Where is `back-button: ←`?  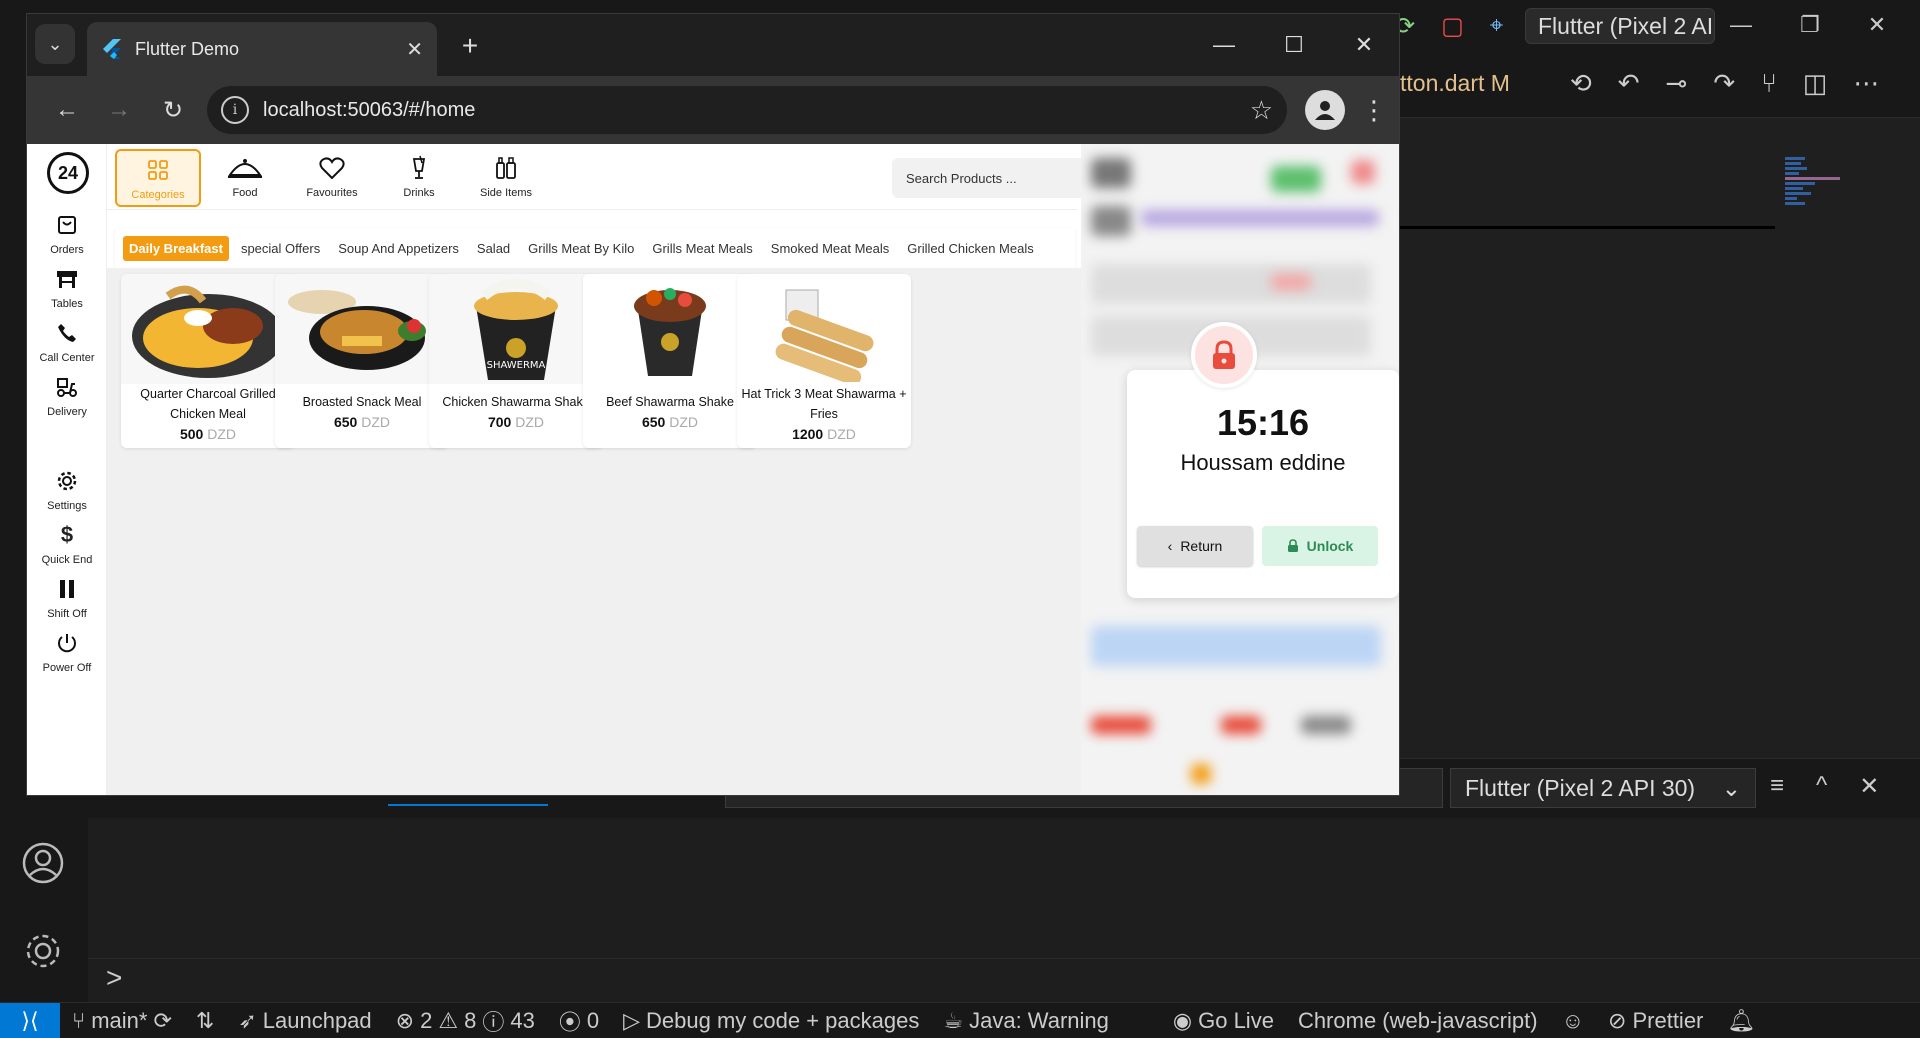 back-button: ← is located at coordinates (67, 110).